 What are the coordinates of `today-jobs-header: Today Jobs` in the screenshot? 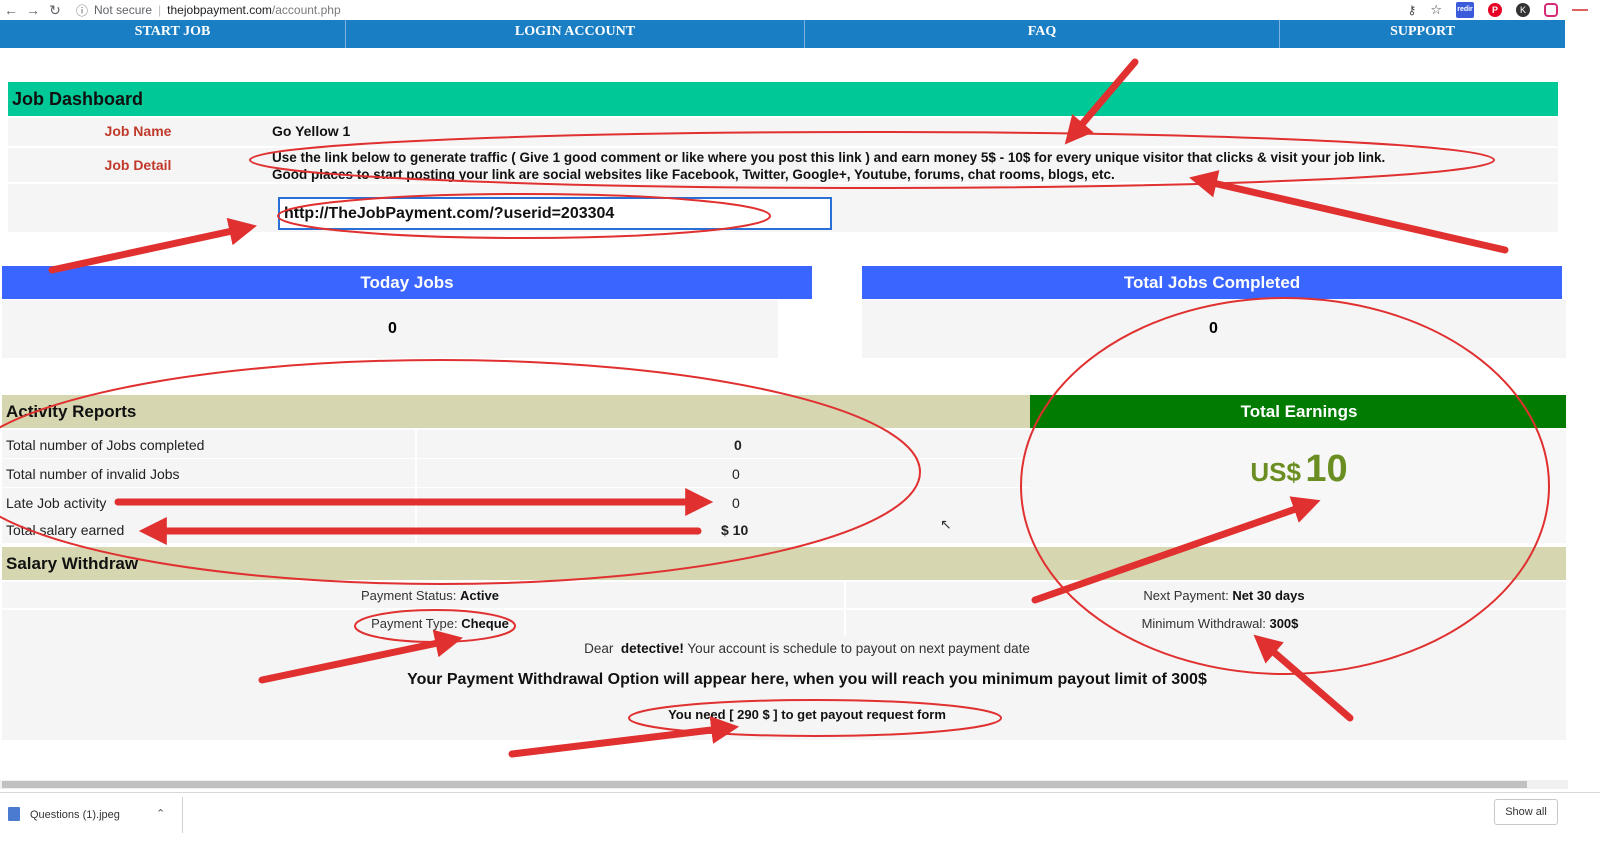 It's located at (407, 282).